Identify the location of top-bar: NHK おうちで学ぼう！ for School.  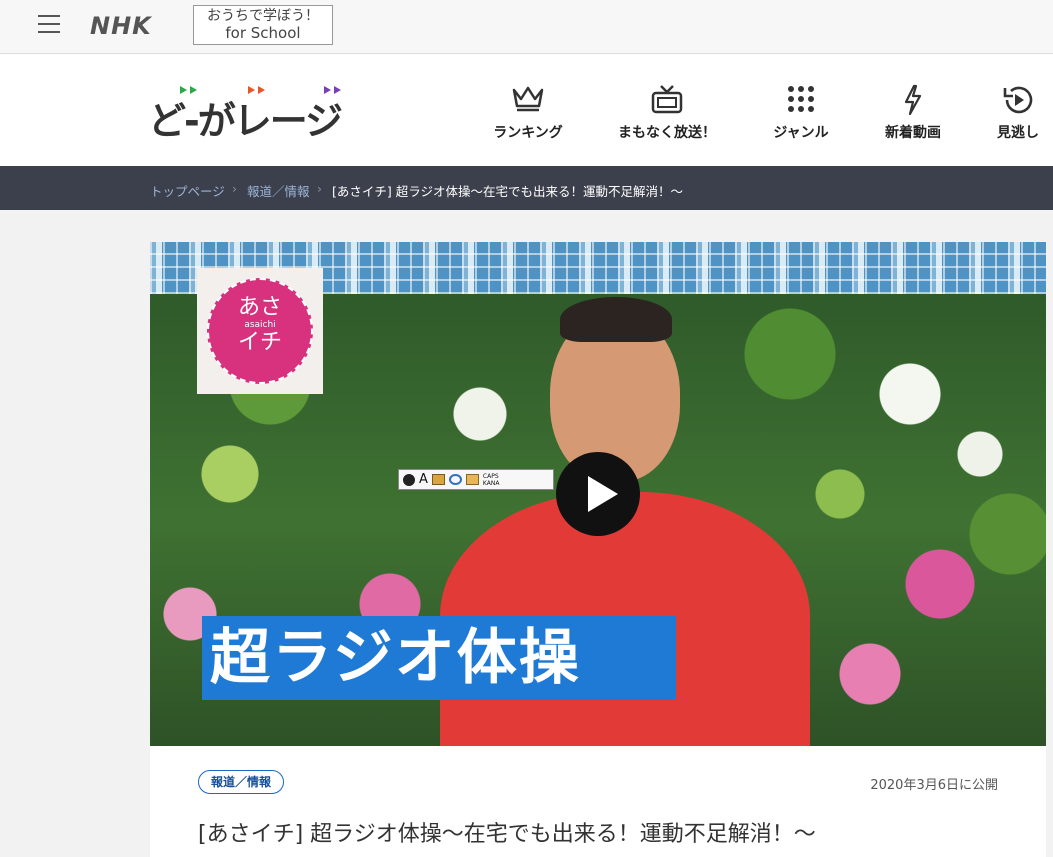
(526, 27).